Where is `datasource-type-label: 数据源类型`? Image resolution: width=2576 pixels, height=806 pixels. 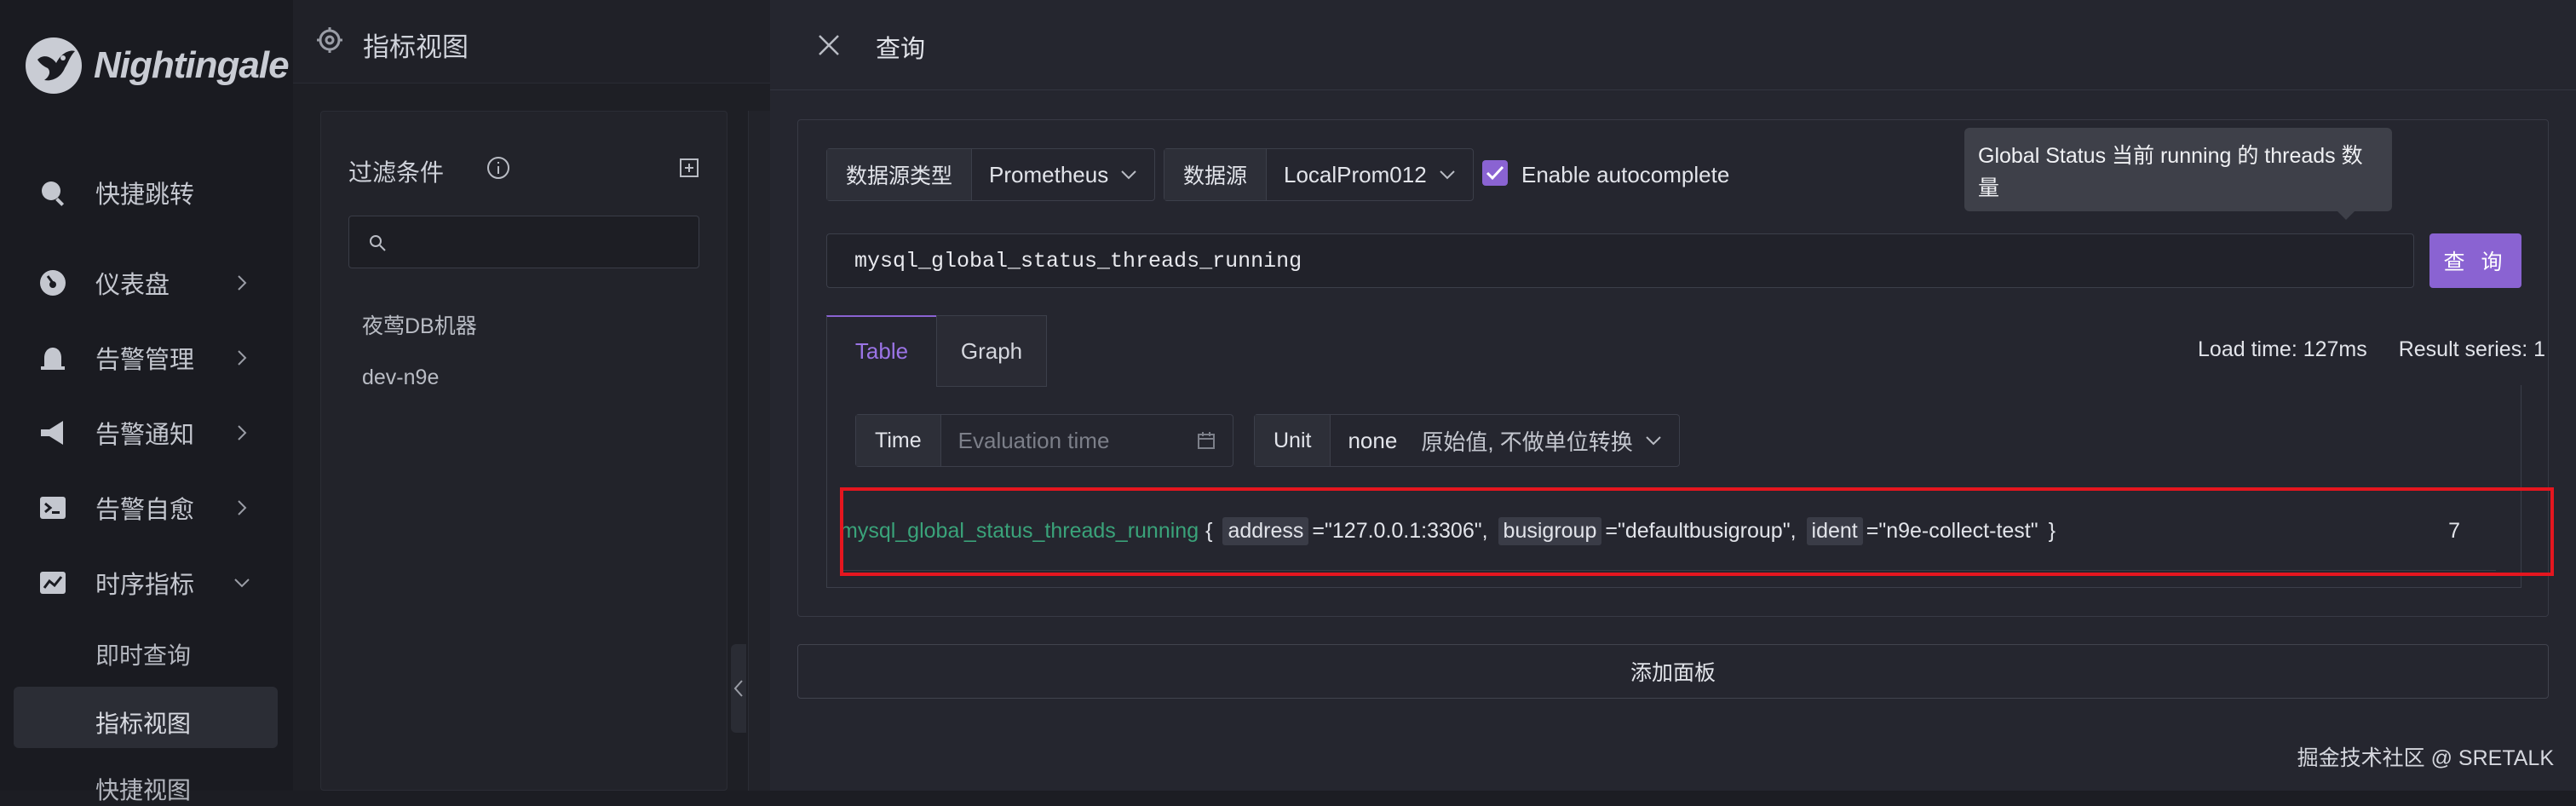
datasource-type-label: 数据源类型 is located at coordinates (900, 175).